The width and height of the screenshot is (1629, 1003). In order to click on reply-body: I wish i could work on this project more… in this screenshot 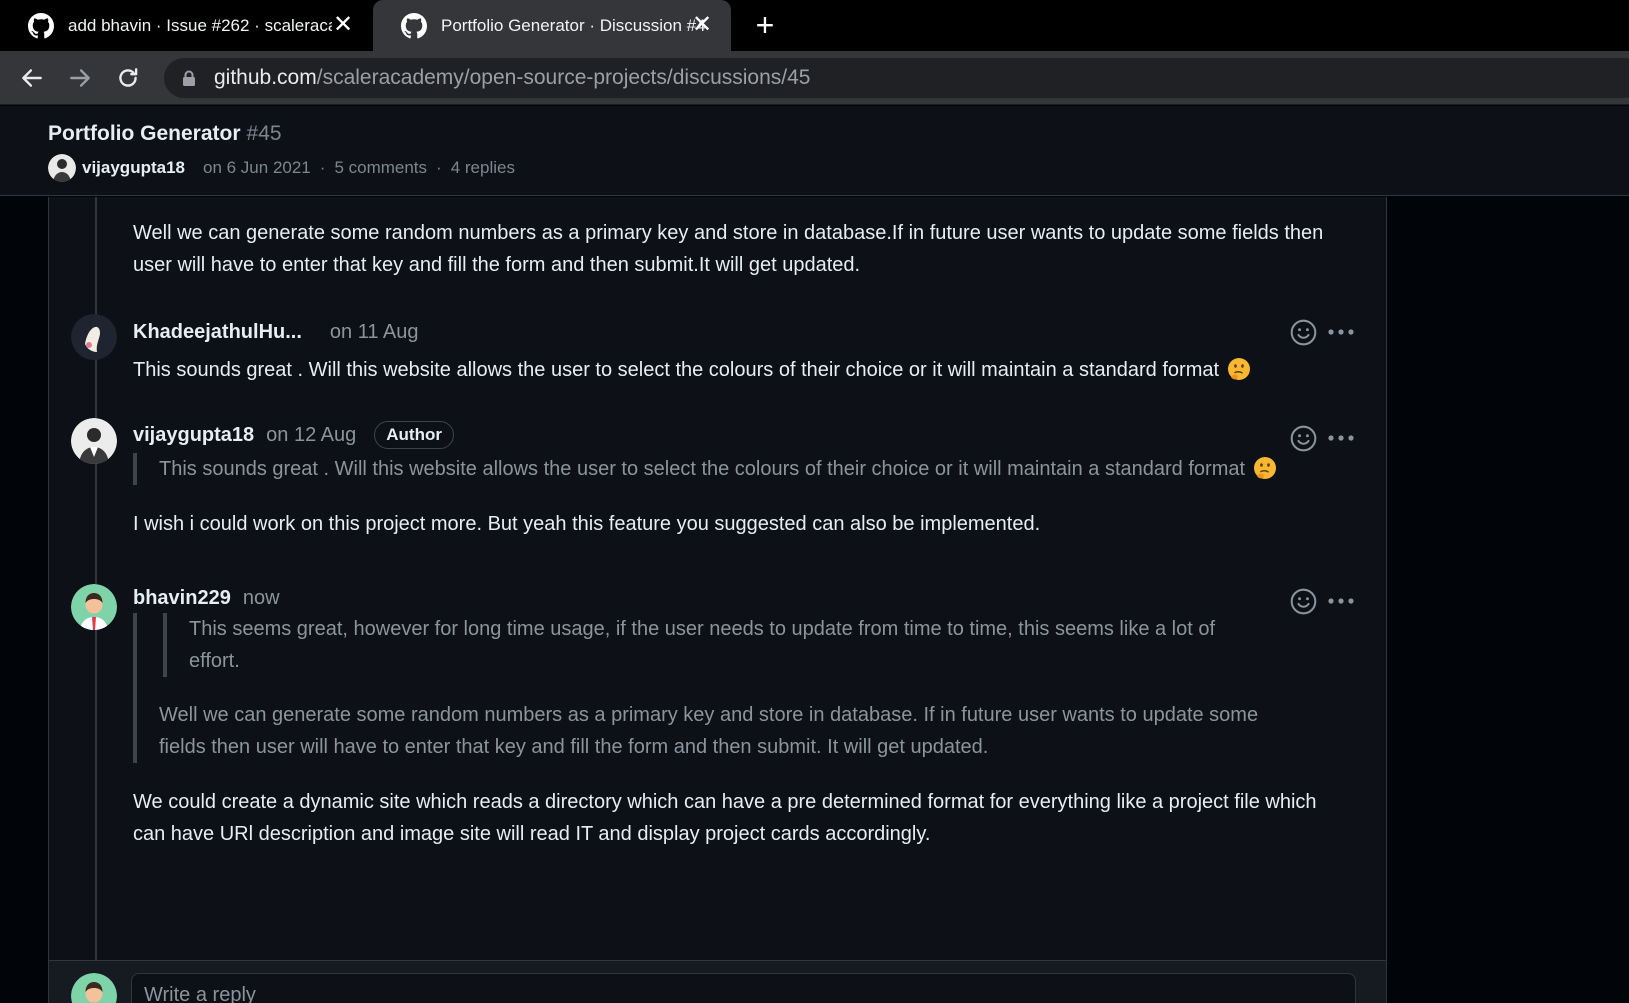, I will do `click(587, 524)`.